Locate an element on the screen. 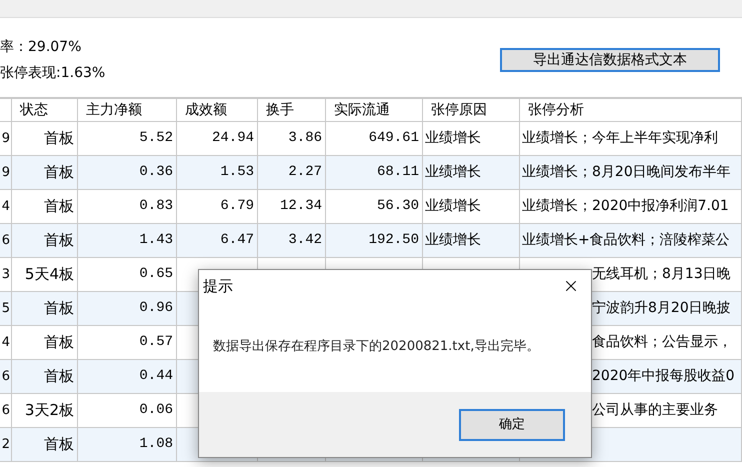 The width and height of the screenshot is (742, 467). status-cell-text: 3天2板 is located at coordinates (49, 411).